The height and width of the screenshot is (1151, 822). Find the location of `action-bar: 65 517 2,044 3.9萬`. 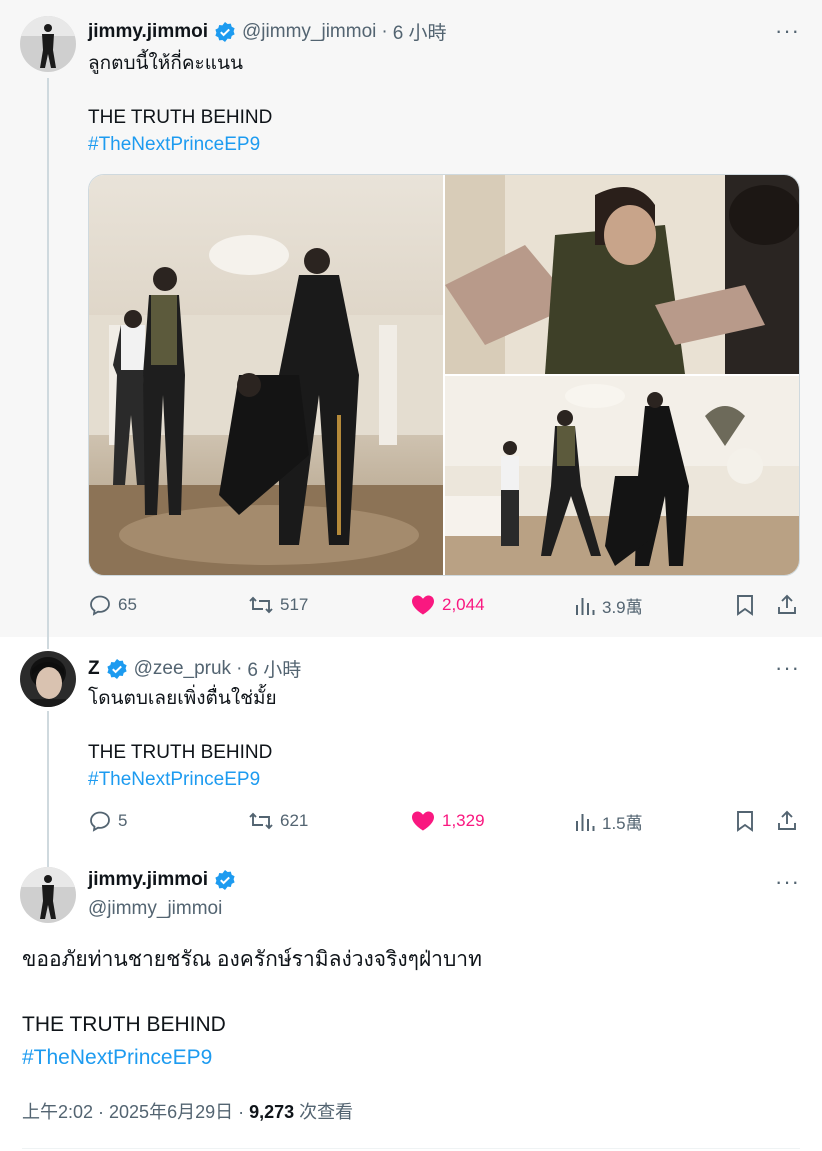

action-bar: 65 517 2,044 3.9萬 is located at coordinates (444, 608).